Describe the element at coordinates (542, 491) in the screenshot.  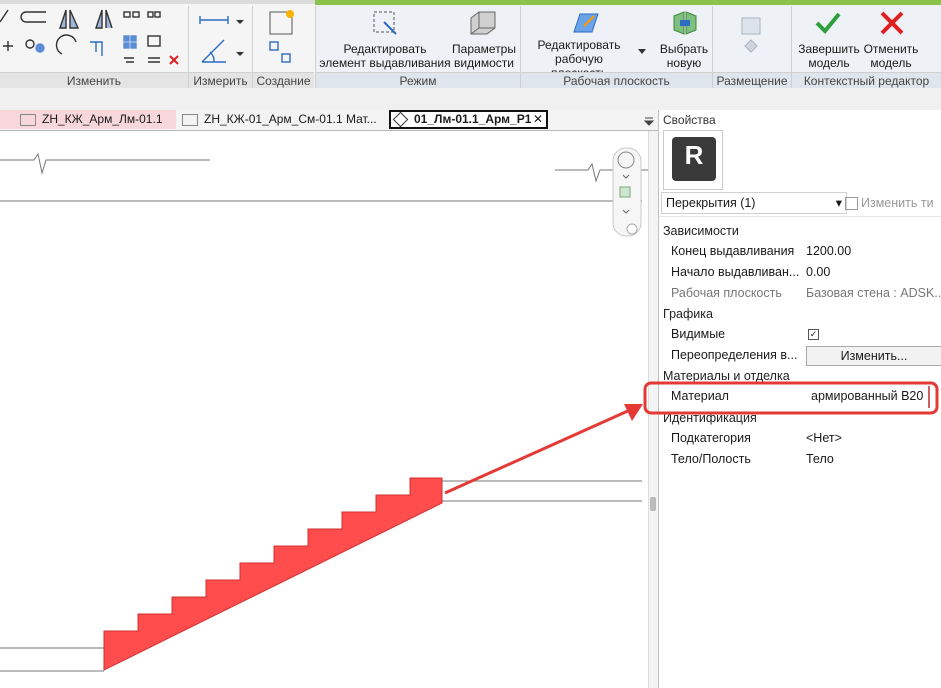
I see `landing-lines` at that location.